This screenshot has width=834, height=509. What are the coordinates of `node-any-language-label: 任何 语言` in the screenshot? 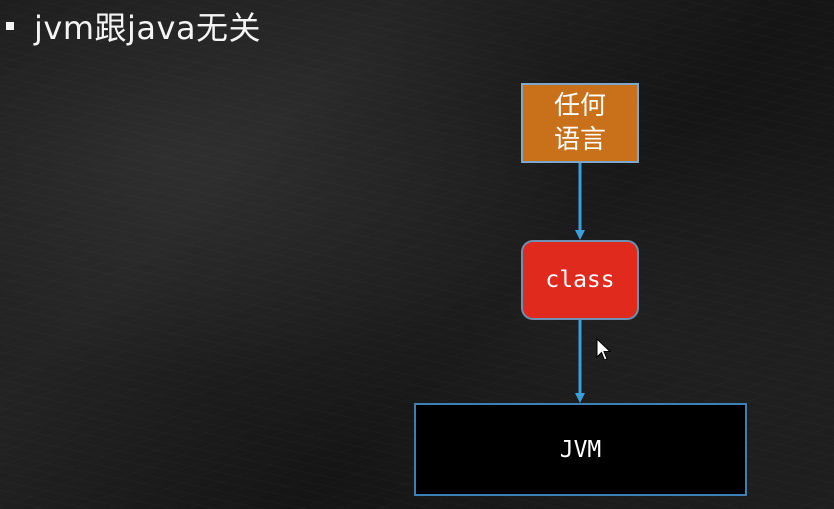 It's located at (579, 123).